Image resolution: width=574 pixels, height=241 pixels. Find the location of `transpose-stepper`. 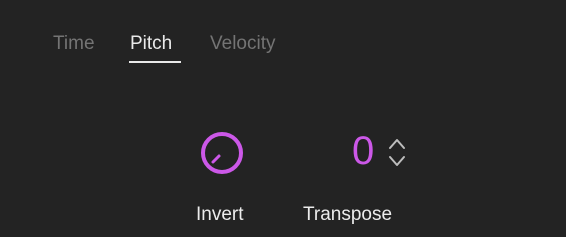

transpose-stepper is located at coordinates (397, 153).